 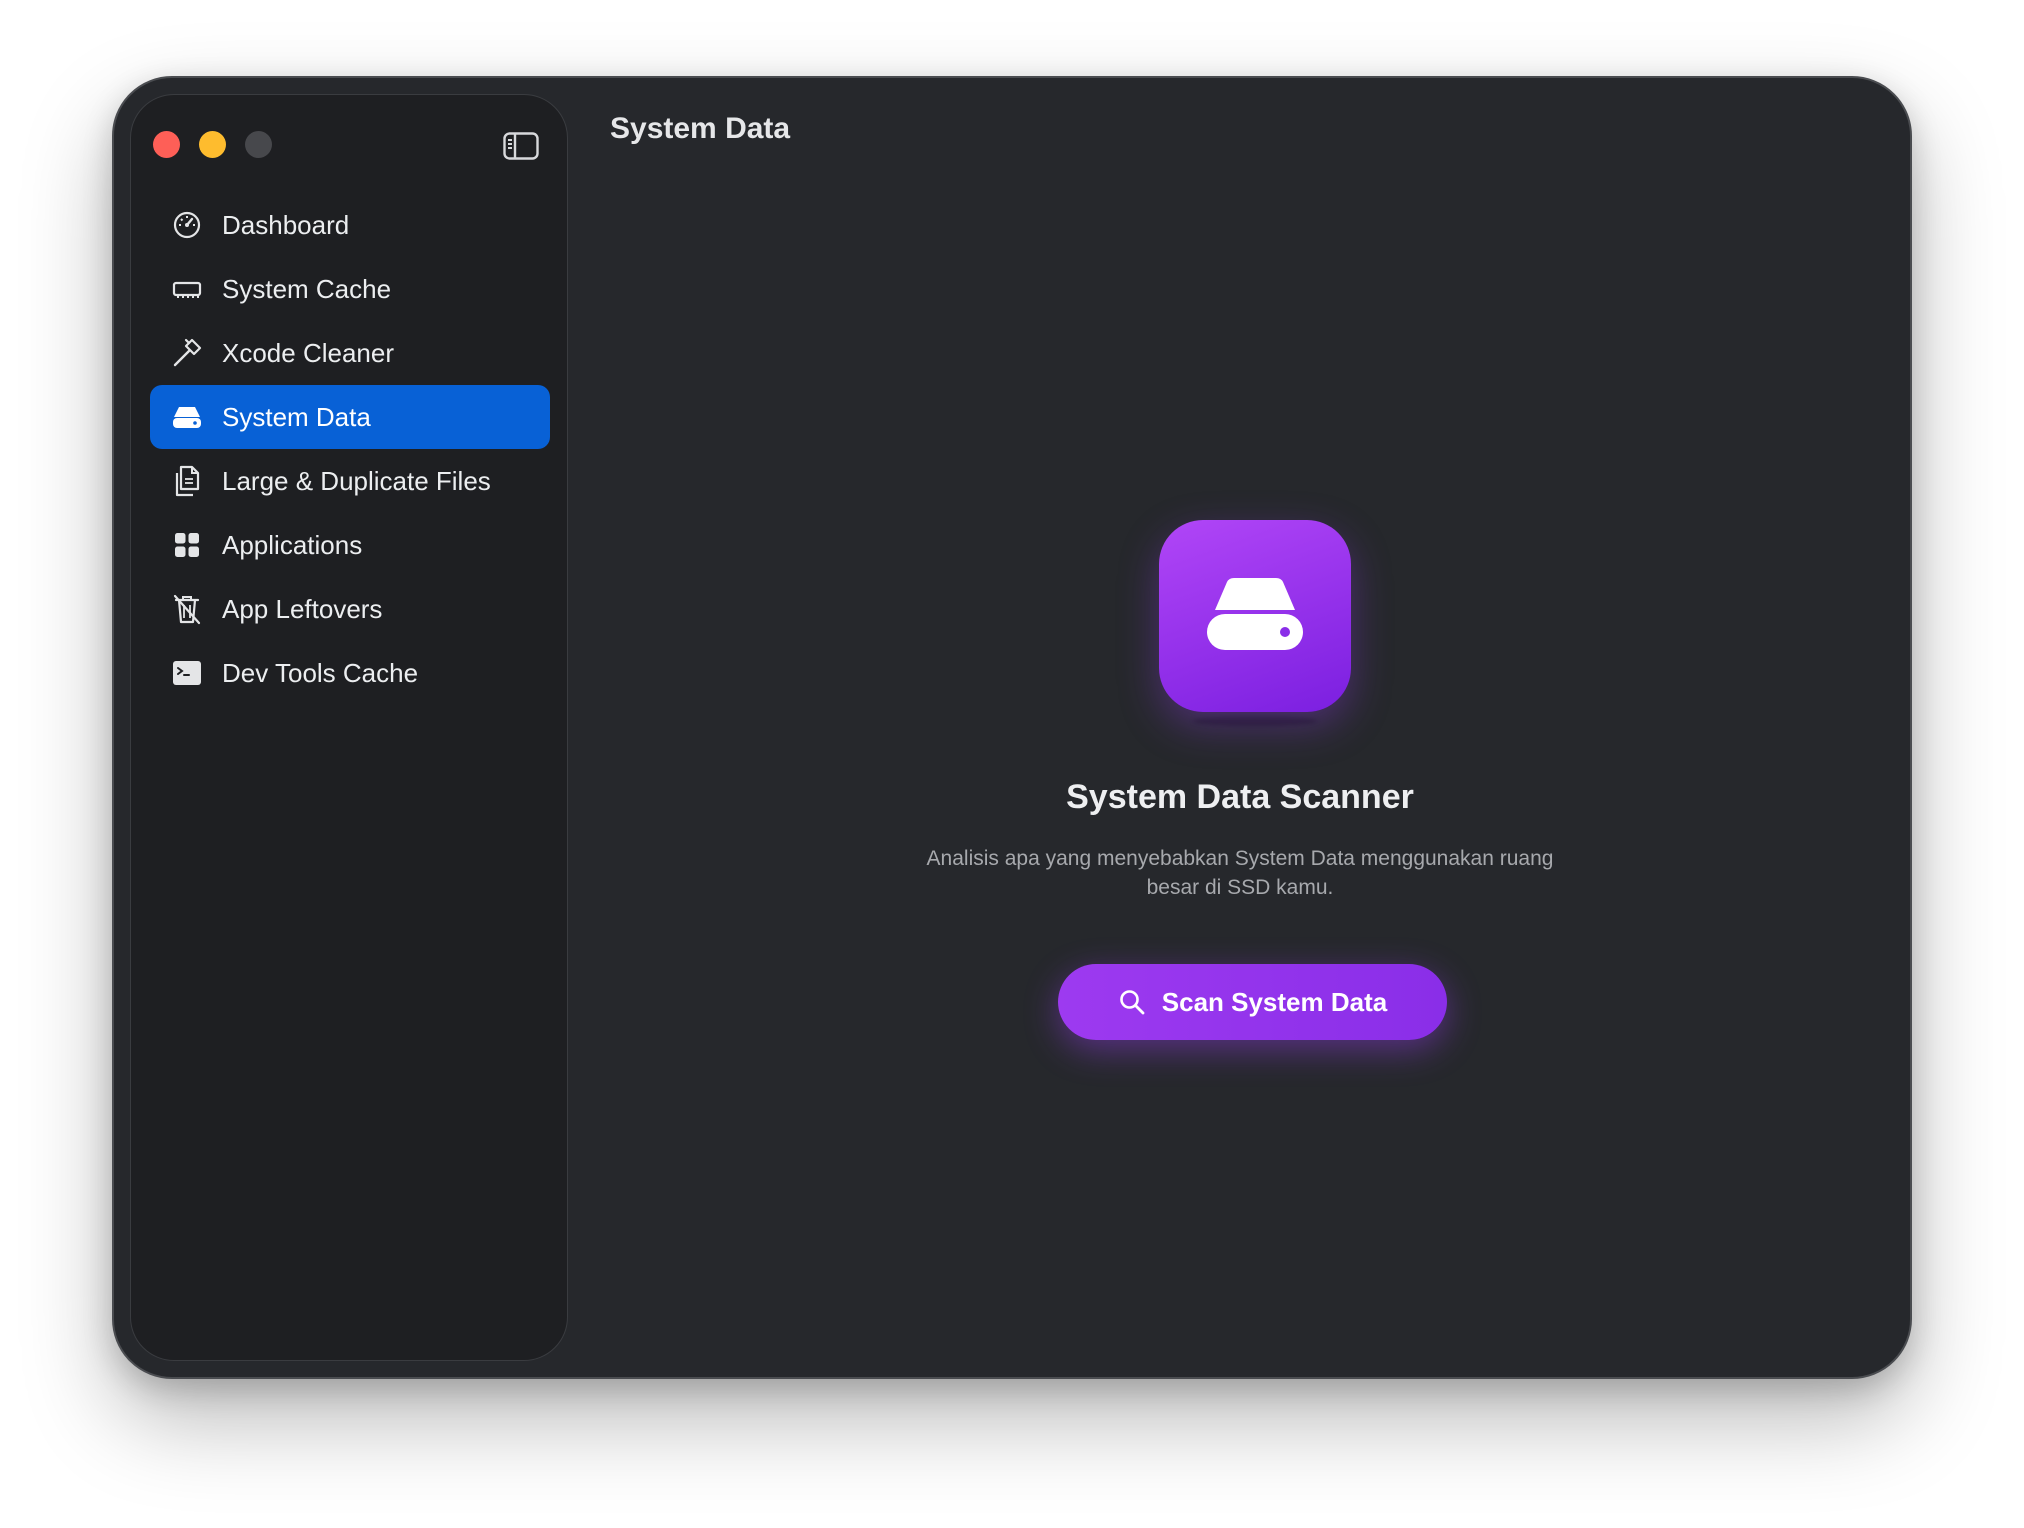 I want to click on sidebar-item-label: Dev Tools Cache, so click(x=320, y=672).